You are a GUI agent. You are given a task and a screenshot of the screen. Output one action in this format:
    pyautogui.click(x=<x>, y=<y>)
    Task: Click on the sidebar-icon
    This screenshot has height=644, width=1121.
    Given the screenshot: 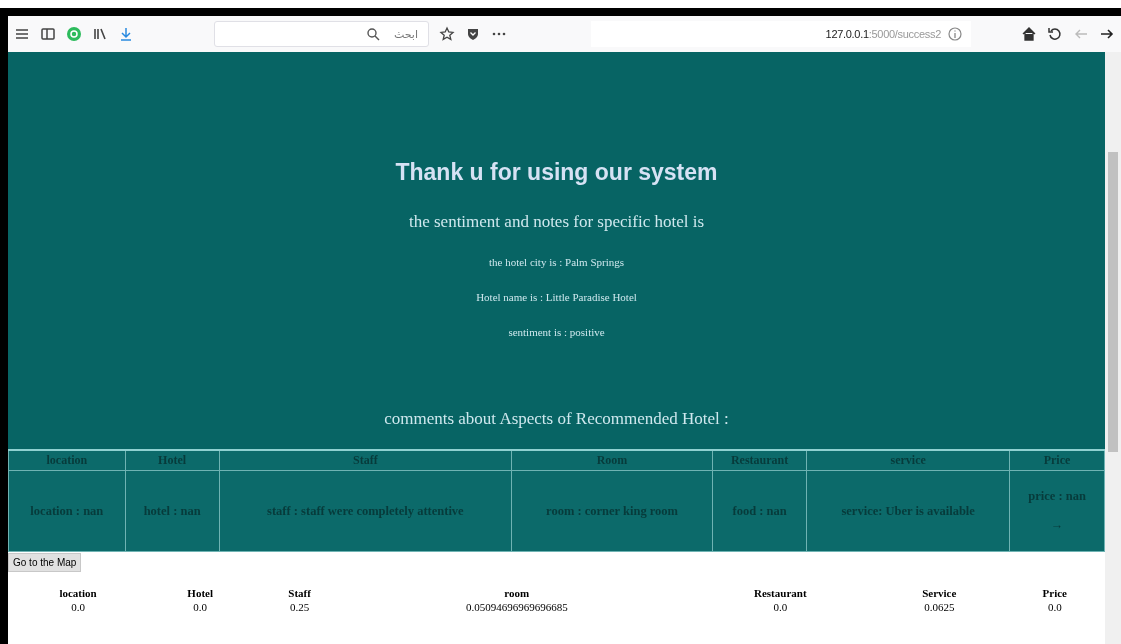 What is the action you would take?
    pyautogui.click(x=48, y=34)
    